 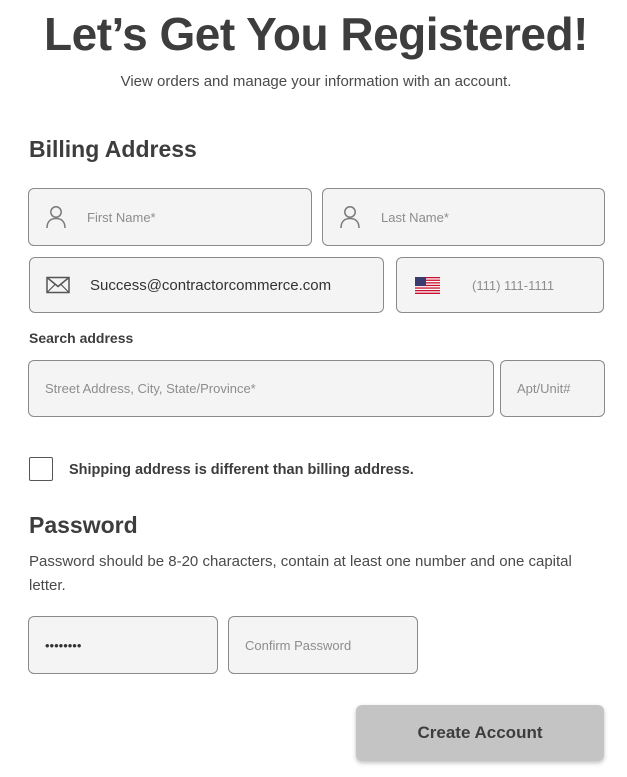 I want to click on street-address-field: Street Address, City, State/Province*, so click(x=261, y=388).